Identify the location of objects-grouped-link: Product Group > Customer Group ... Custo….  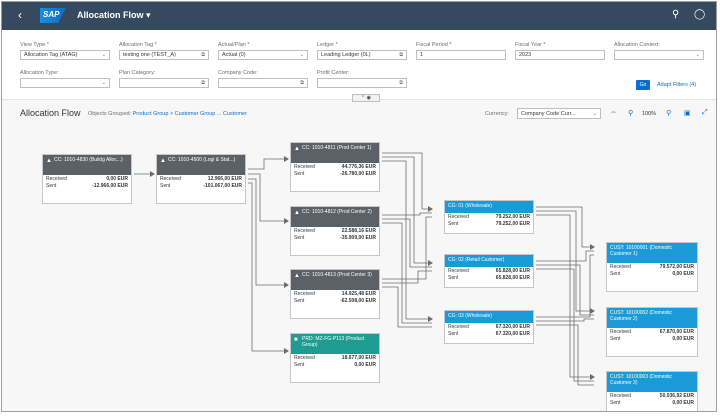
(190, 114).